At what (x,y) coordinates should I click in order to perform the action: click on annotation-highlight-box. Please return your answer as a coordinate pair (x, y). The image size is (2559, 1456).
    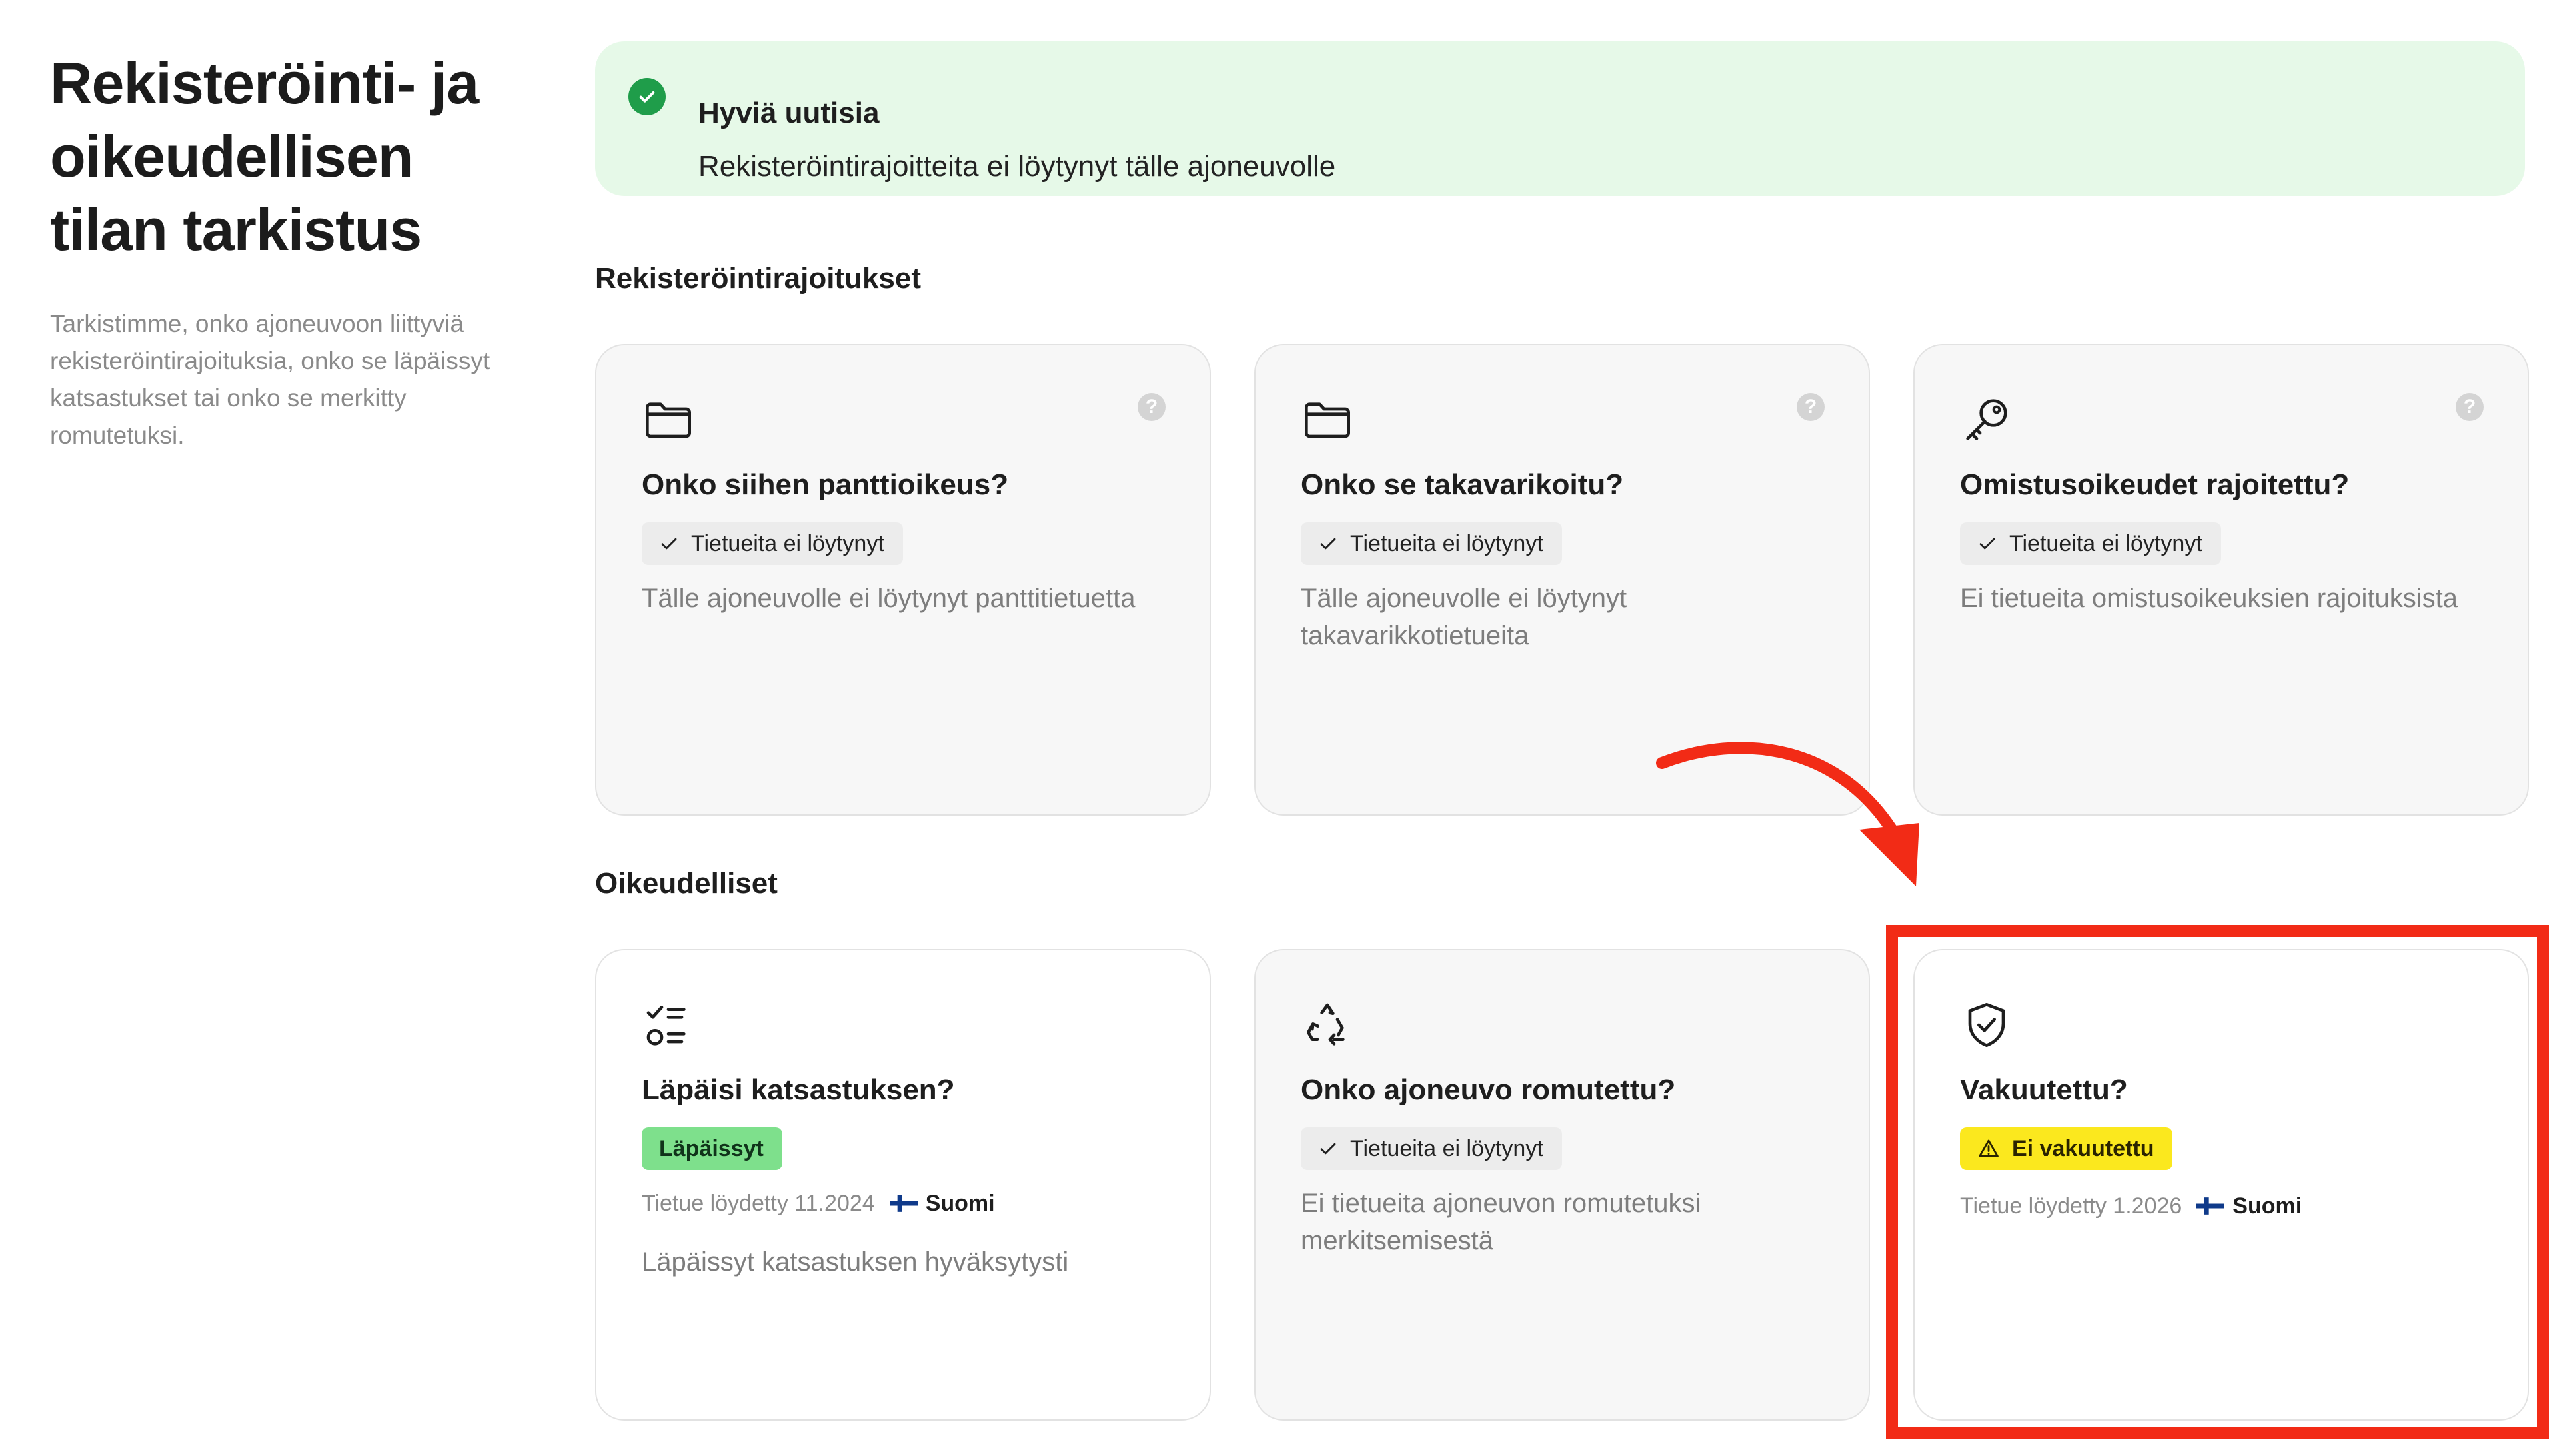
    Looking at the image, I should click on (2217, 1182).